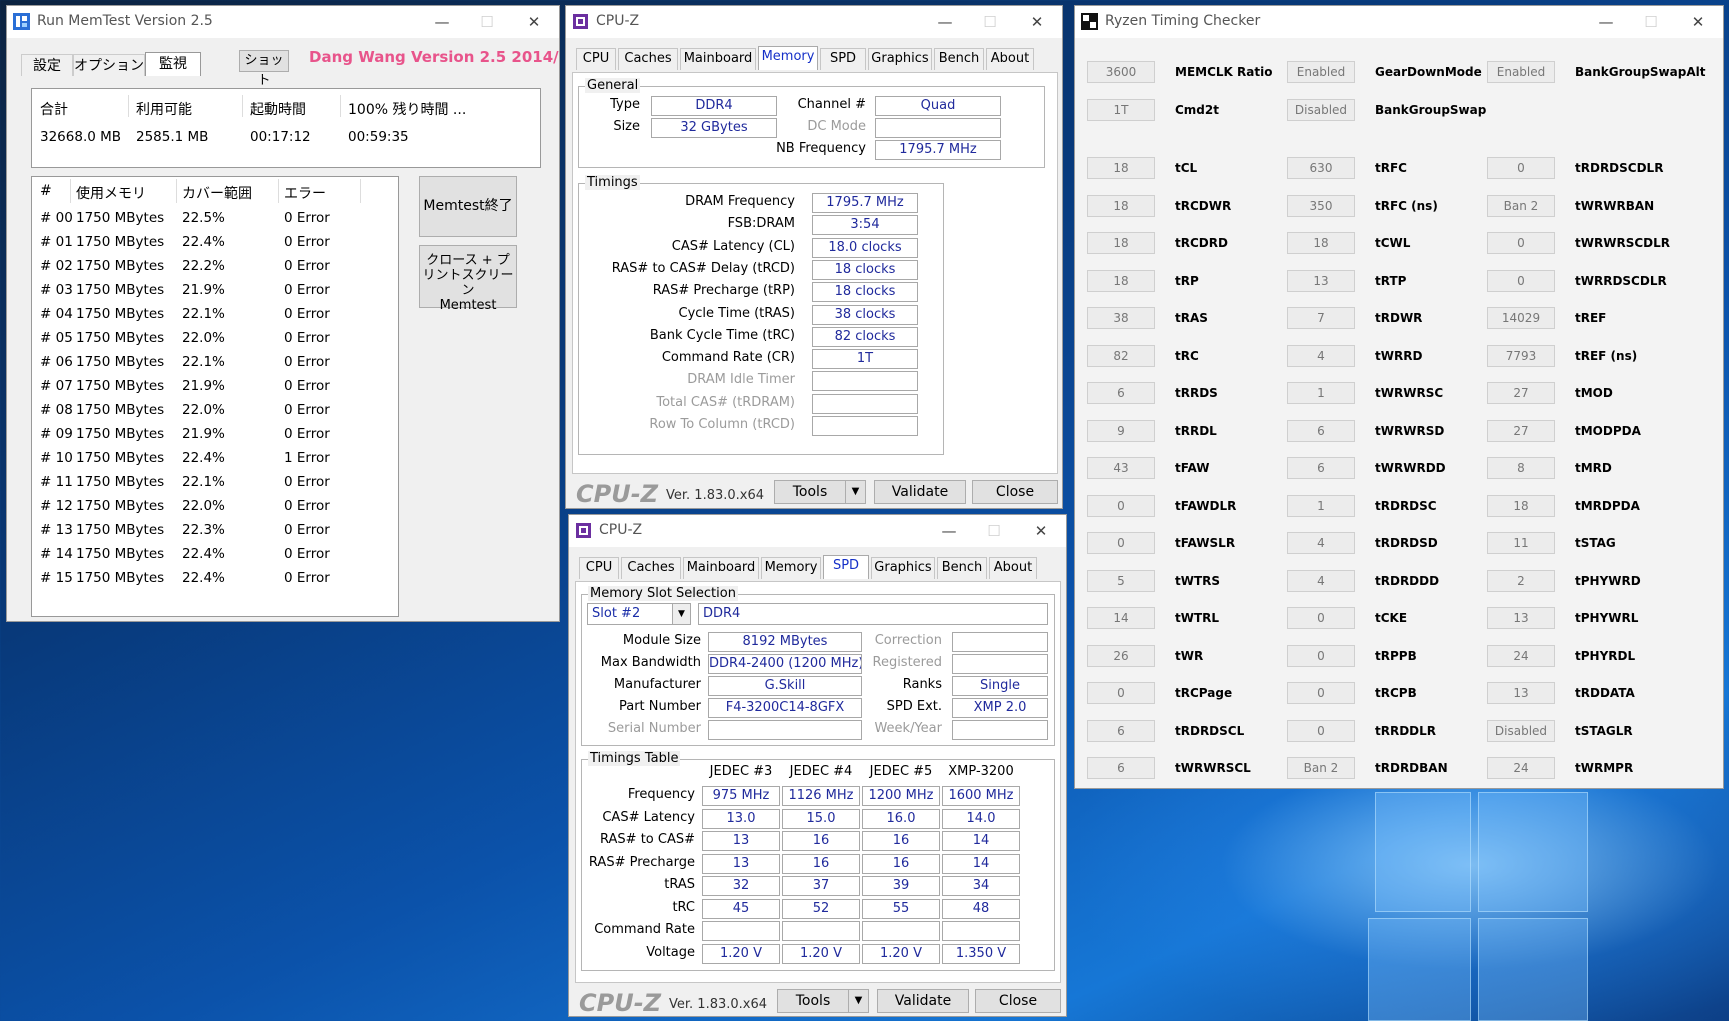  What do you see at coordinates (212, 341) in the screenshot?
I see `list-item: # 05 1750 MBytes 22.0% 0 Error` at bounding box center [212, 341].